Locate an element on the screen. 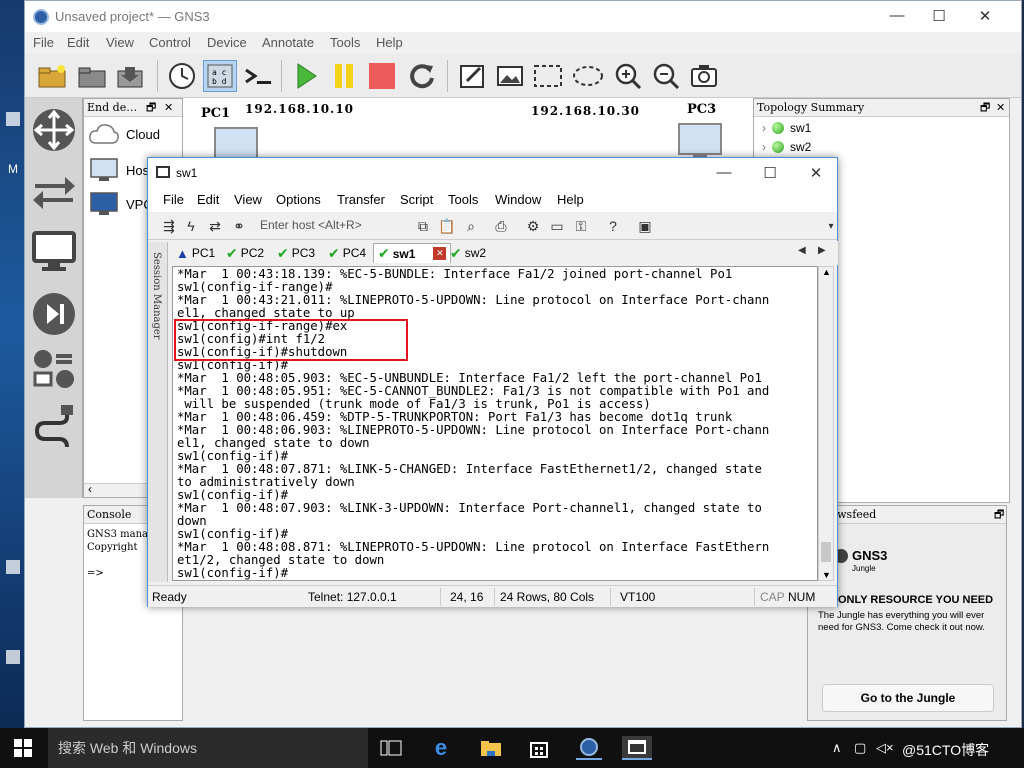 The image size is (1024, 768). enter-host-field: Enter host <Alt+R> is located at coordinates (311, 225).